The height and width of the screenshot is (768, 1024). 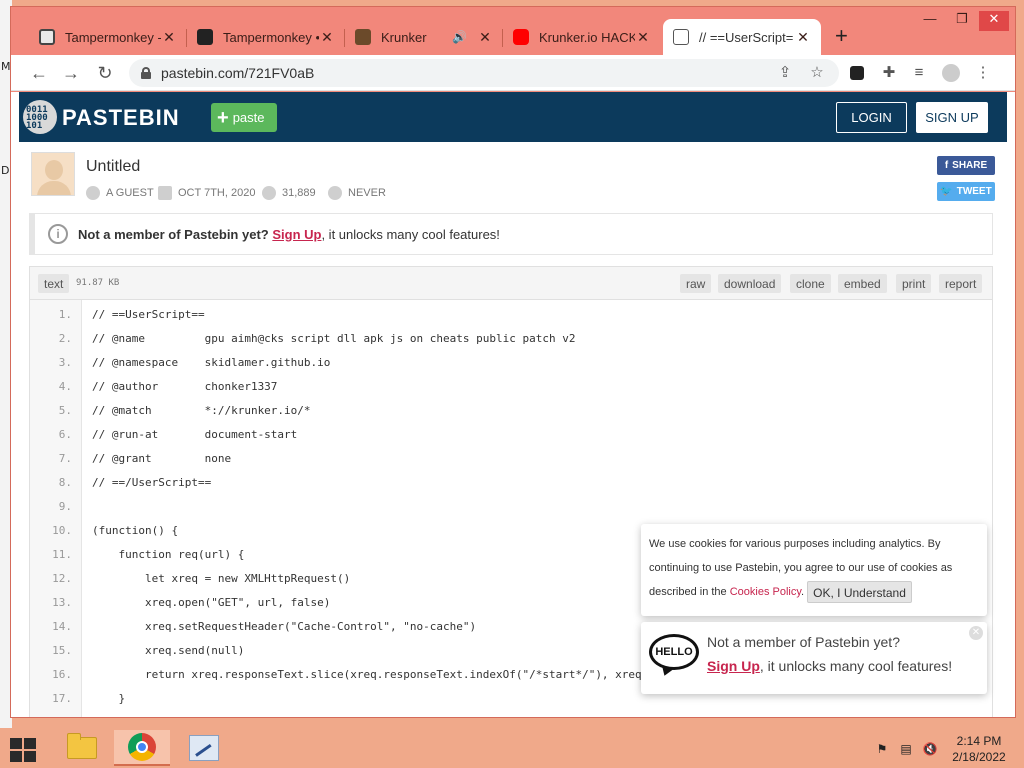 What do you see at coordinates (65, 338) in the screenshot?
I see `line-number: 2.` at bounding box center [65, 338].